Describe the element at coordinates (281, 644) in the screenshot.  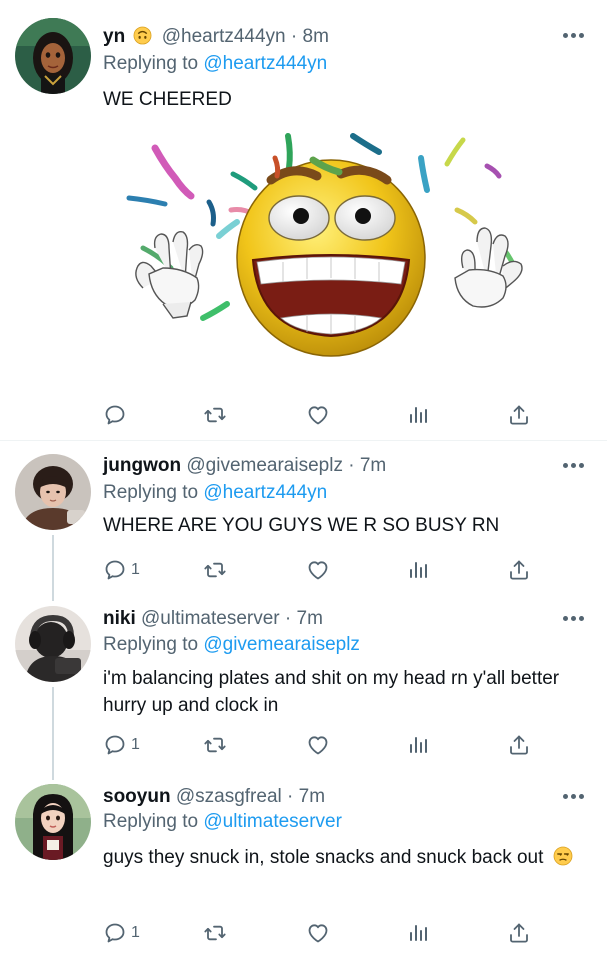
I see `replying-to-link: @givemearaiseplz` at that location.